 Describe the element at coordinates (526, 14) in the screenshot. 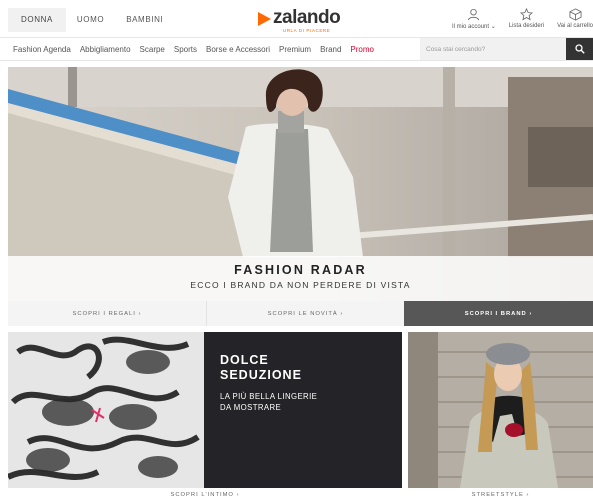

I see `star-icon` at that location.